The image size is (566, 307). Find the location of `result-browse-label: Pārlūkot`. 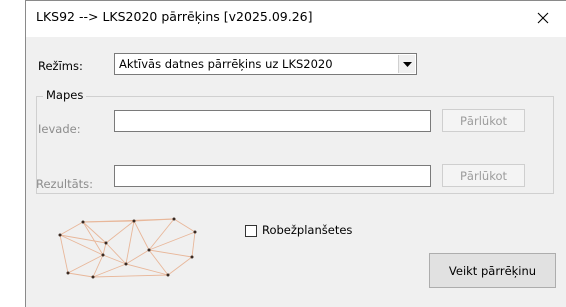

result-browse-label: Pārlūkot is located at coordinates (483, 175).